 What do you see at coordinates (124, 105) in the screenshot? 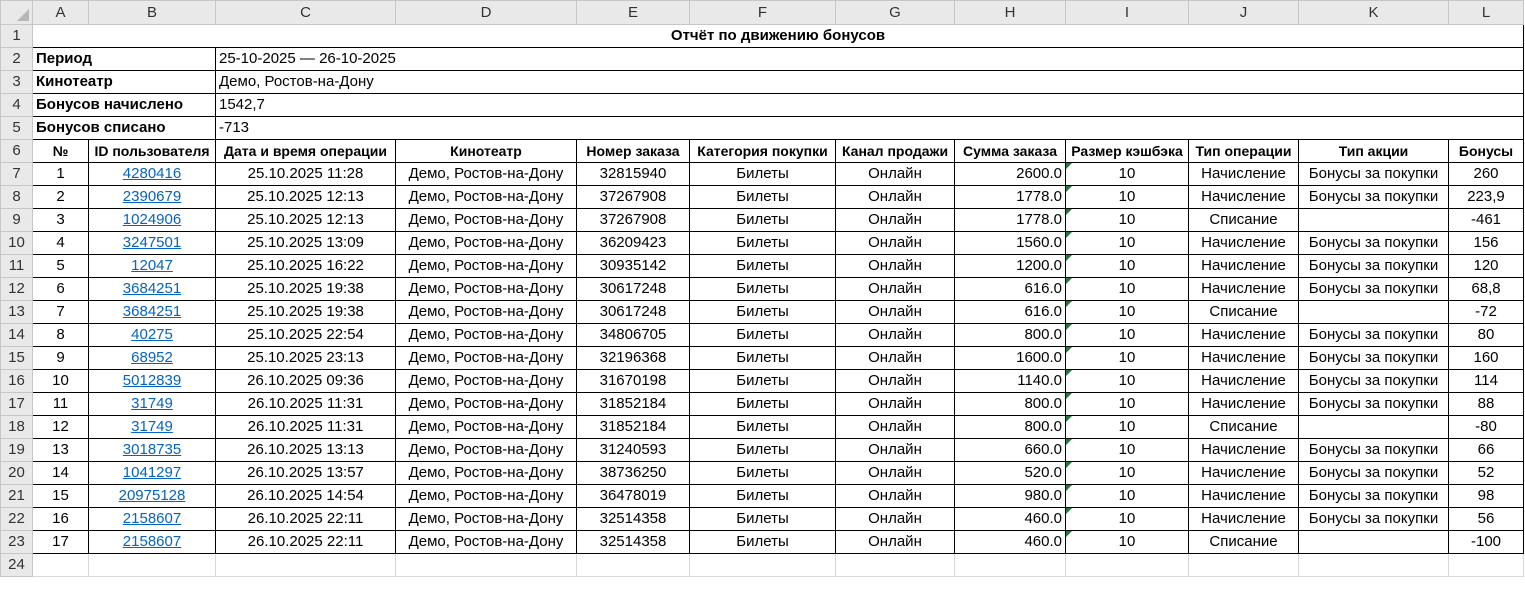
I see `accrued-label: Бонусов начислено` at bounding box center [124, 105].